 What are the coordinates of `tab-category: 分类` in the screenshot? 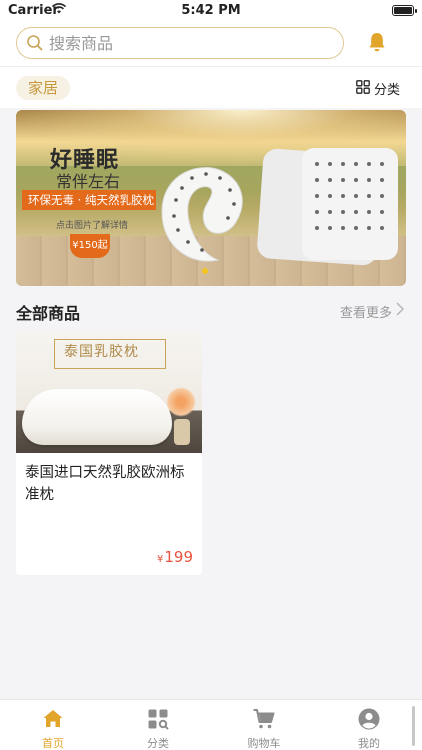 It's located at (158, 725).